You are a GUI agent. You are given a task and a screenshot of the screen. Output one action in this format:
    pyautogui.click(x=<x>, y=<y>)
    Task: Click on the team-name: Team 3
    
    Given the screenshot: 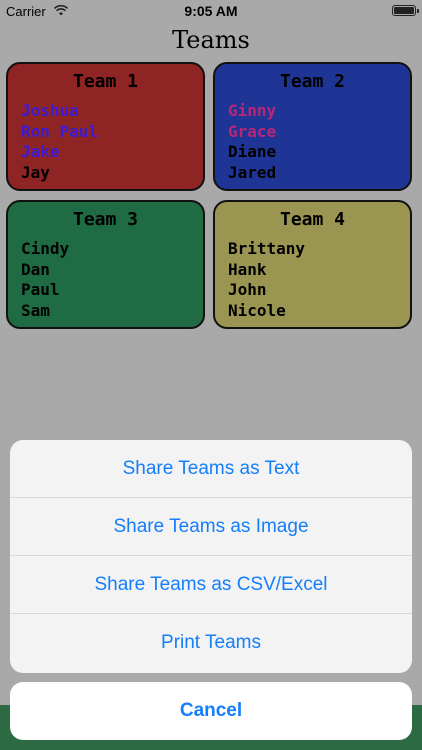 What is the action you would take?
    pyautogui.click(x=105, y=219)
    